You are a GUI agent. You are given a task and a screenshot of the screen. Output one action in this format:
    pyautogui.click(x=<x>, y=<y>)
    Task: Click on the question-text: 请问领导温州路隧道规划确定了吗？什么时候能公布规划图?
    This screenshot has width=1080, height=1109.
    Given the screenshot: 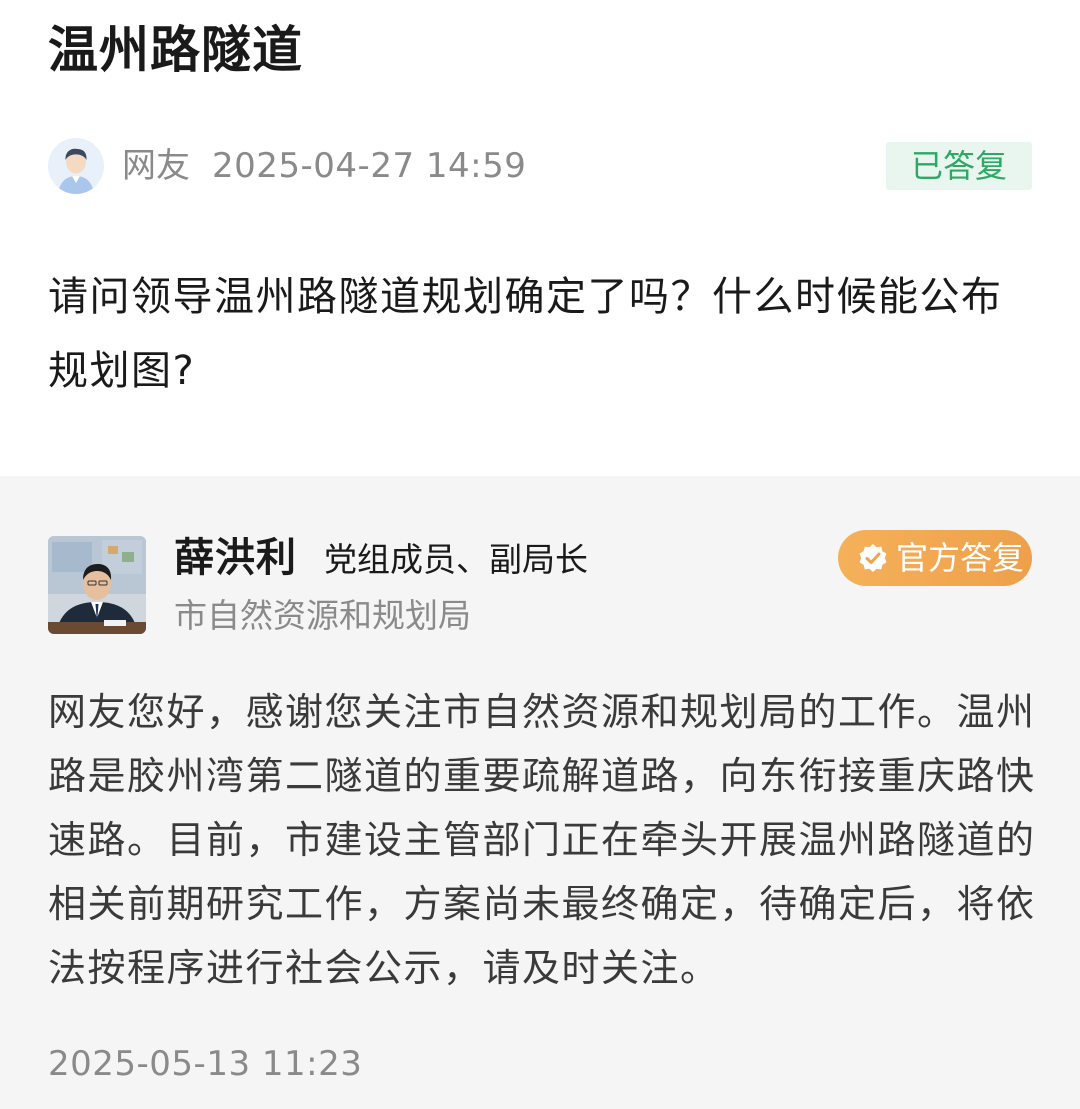 What is the action you would take?
    pyautogui.click(x=525, y=334)
    